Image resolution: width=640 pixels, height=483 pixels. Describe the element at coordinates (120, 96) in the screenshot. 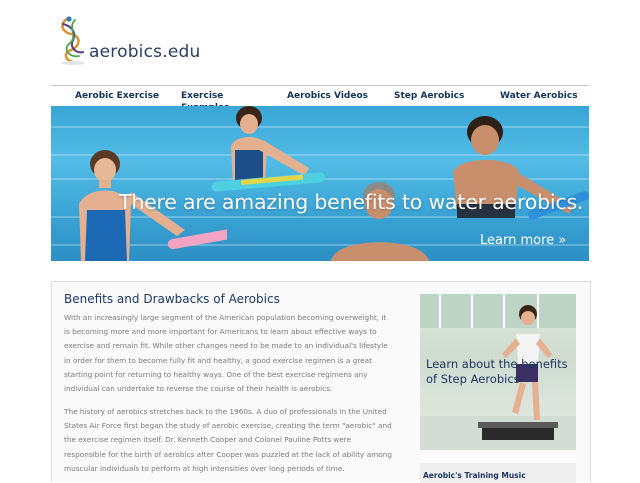

I see `nav-item-aerobic-exercise: Aerobic Exercise` at that location.